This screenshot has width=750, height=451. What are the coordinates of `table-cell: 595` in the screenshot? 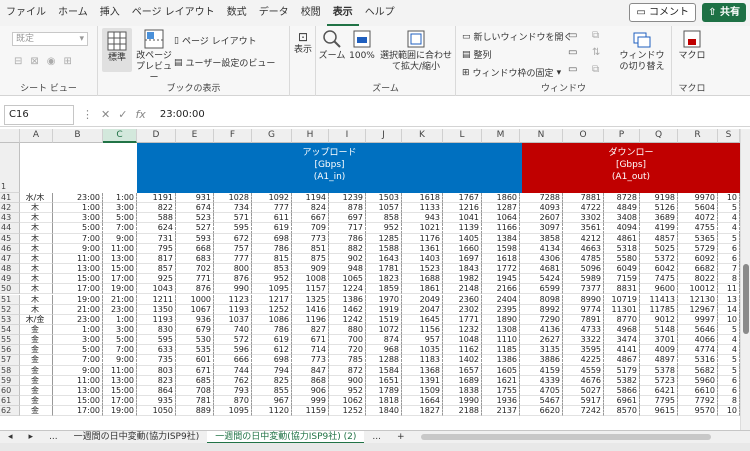 It's located at (233, 228).